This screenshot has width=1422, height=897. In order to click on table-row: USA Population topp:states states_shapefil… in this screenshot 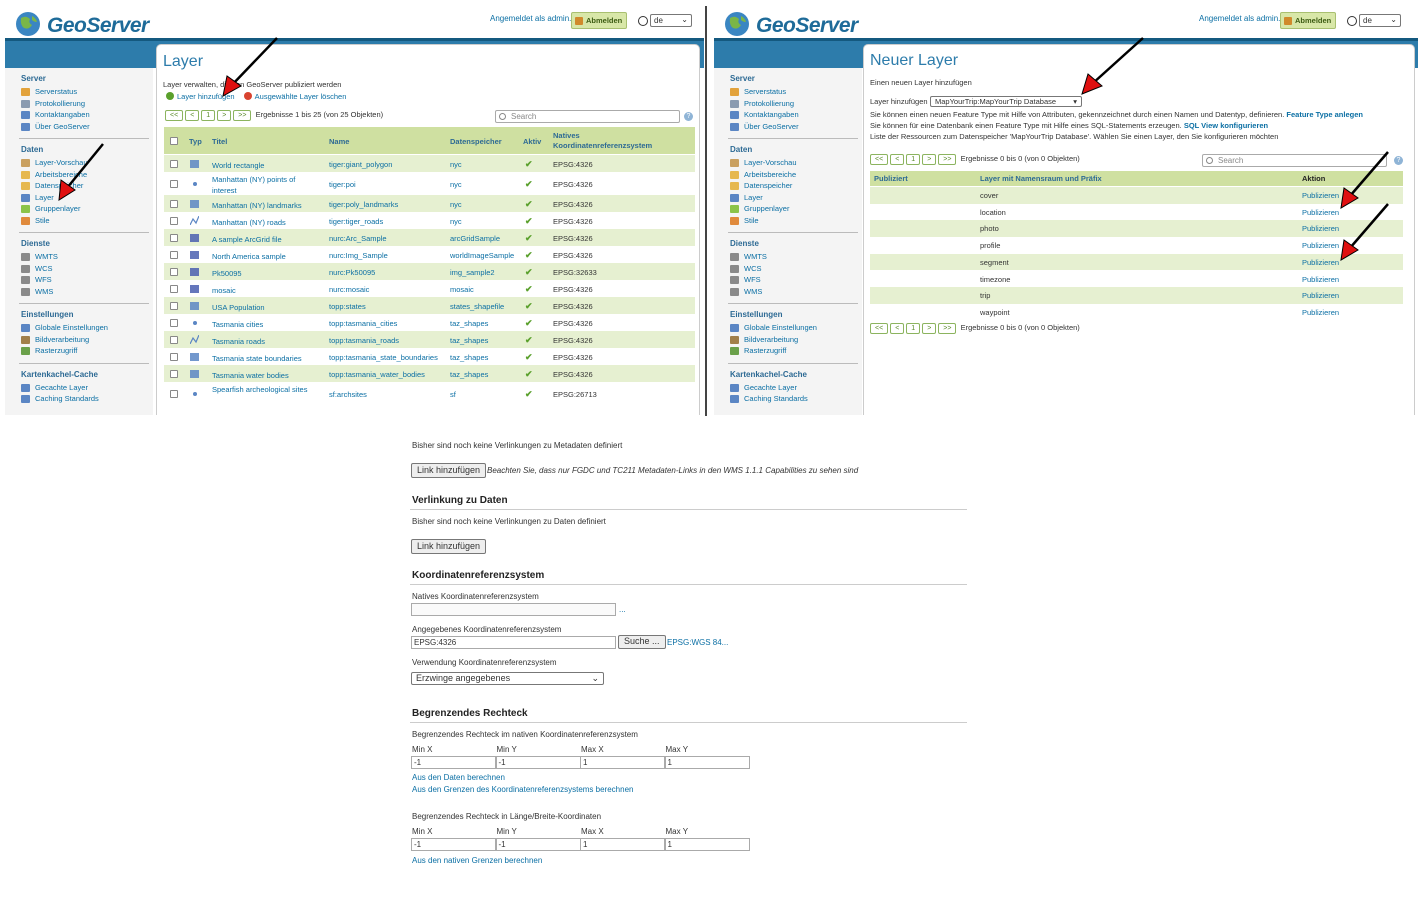, I will do `click(429, 305)`.